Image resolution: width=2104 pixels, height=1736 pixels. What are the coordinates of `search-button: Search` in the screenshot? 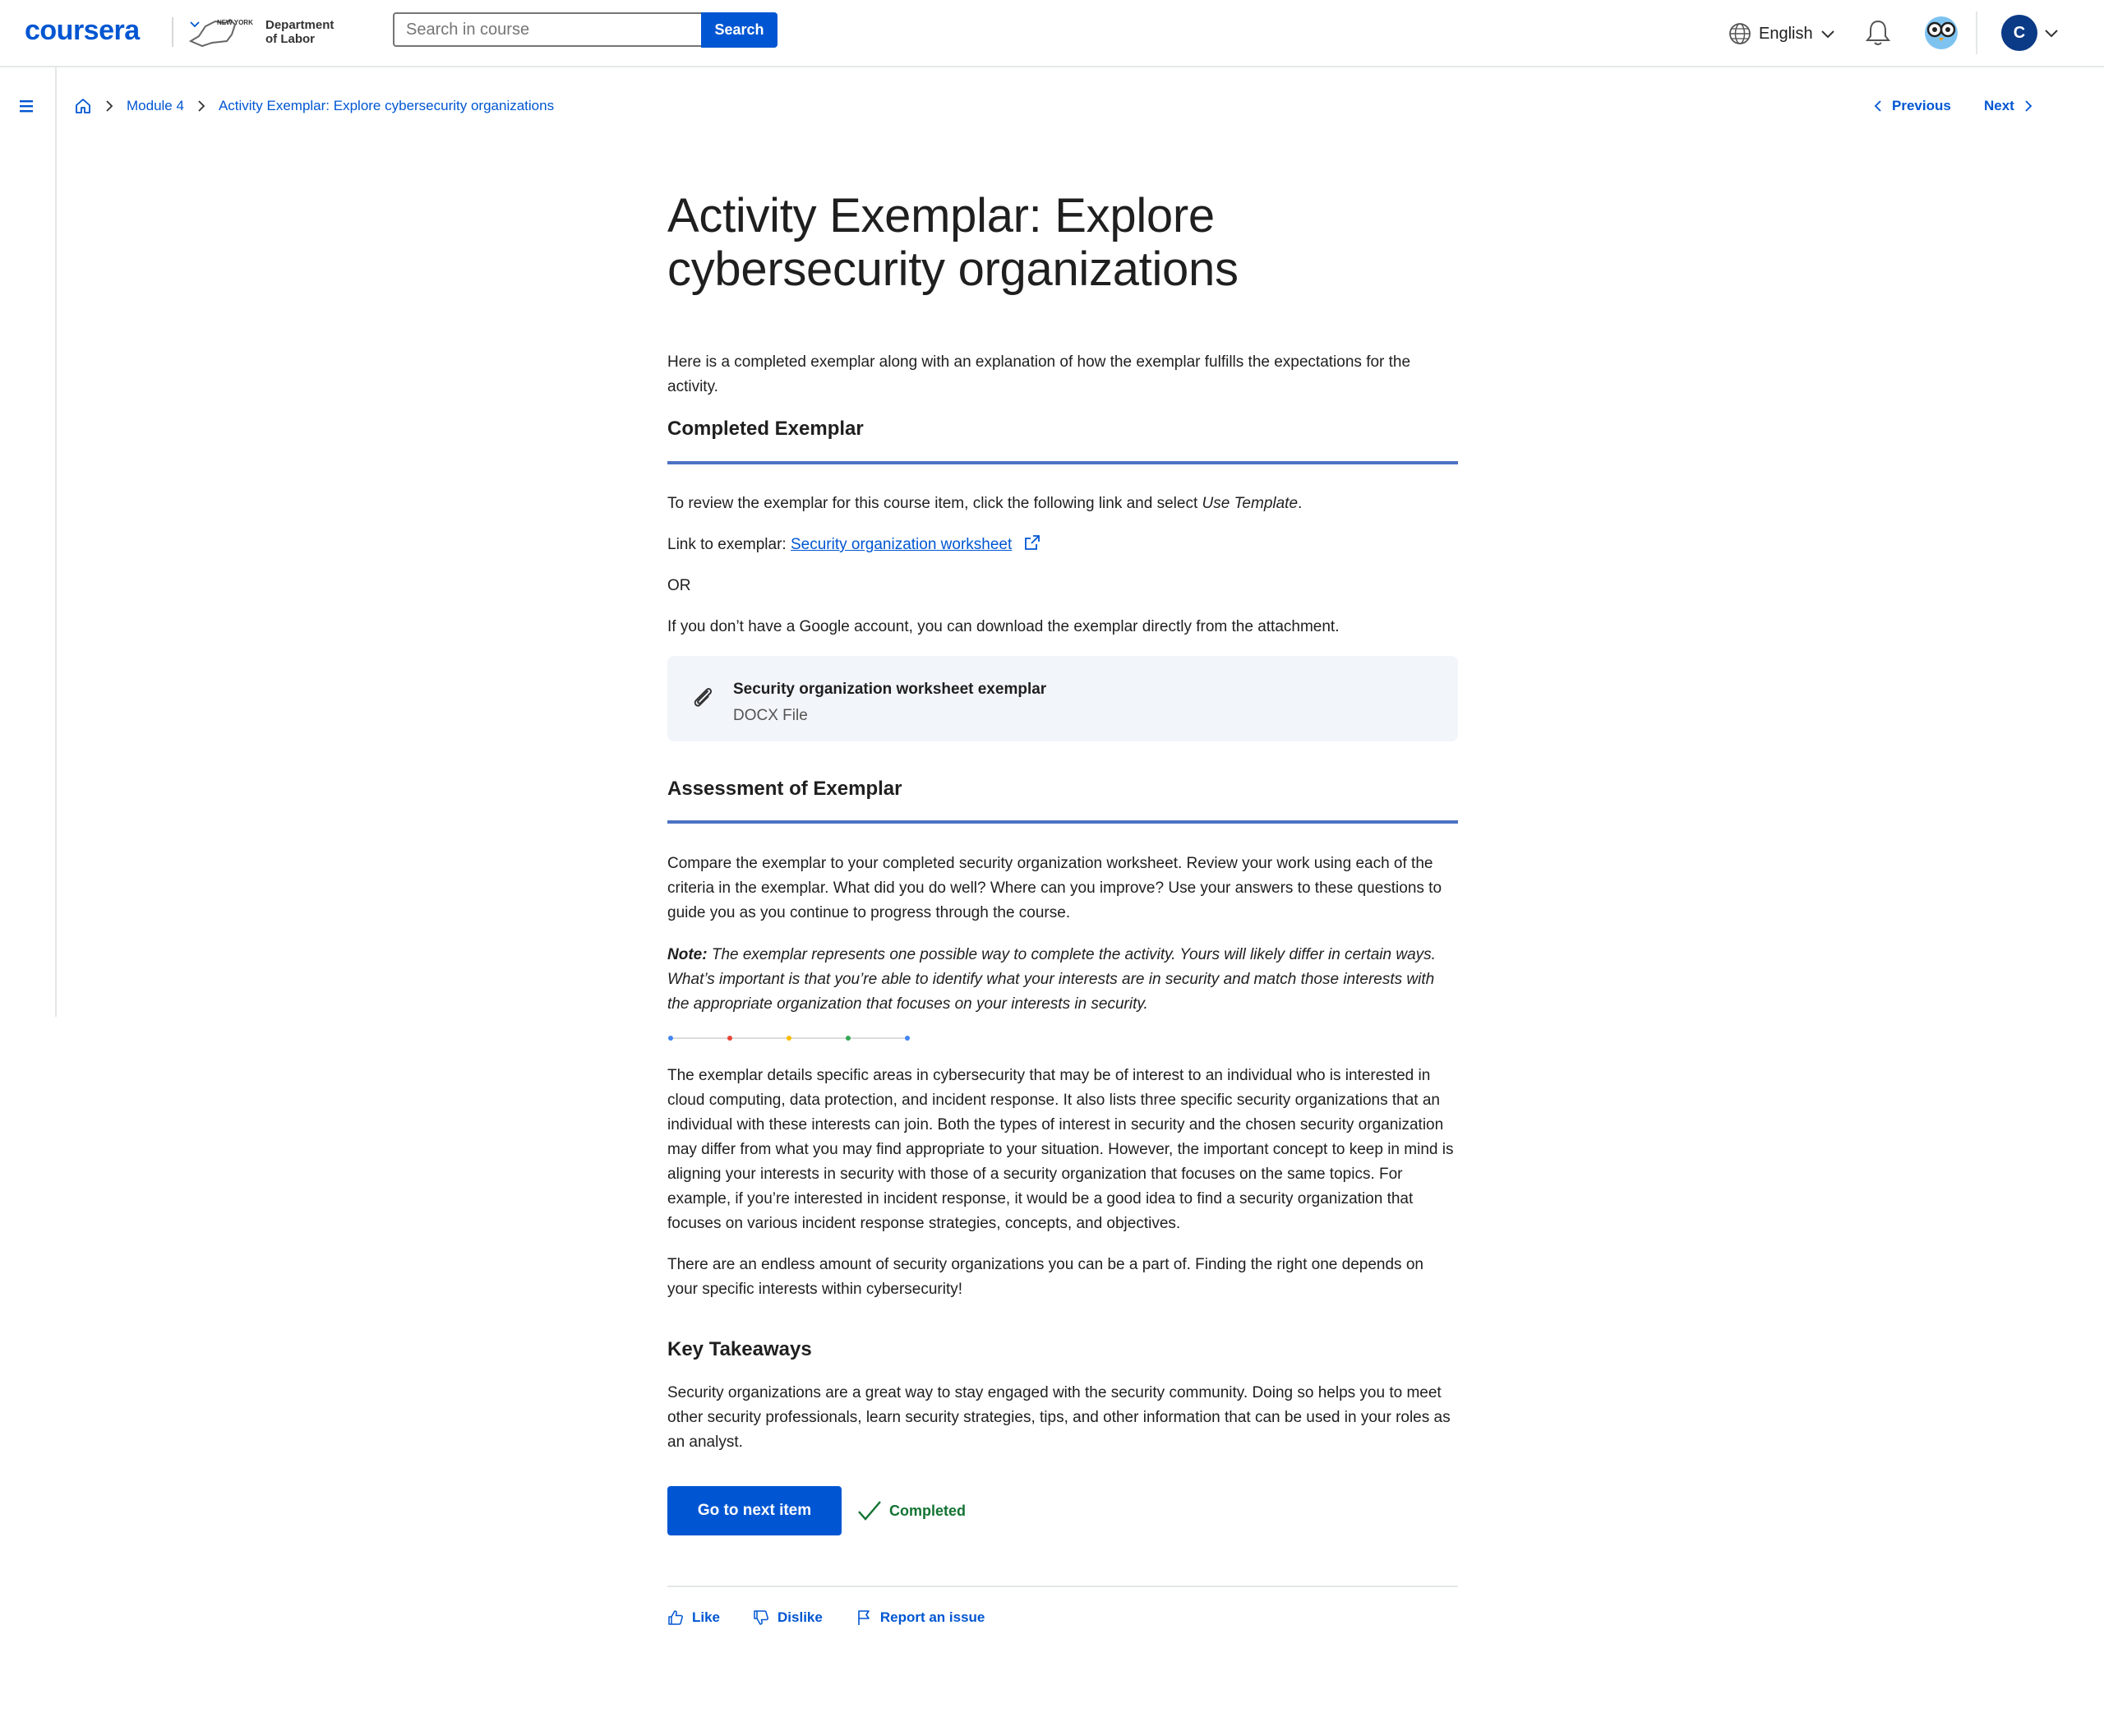 It's located at (739, 30).